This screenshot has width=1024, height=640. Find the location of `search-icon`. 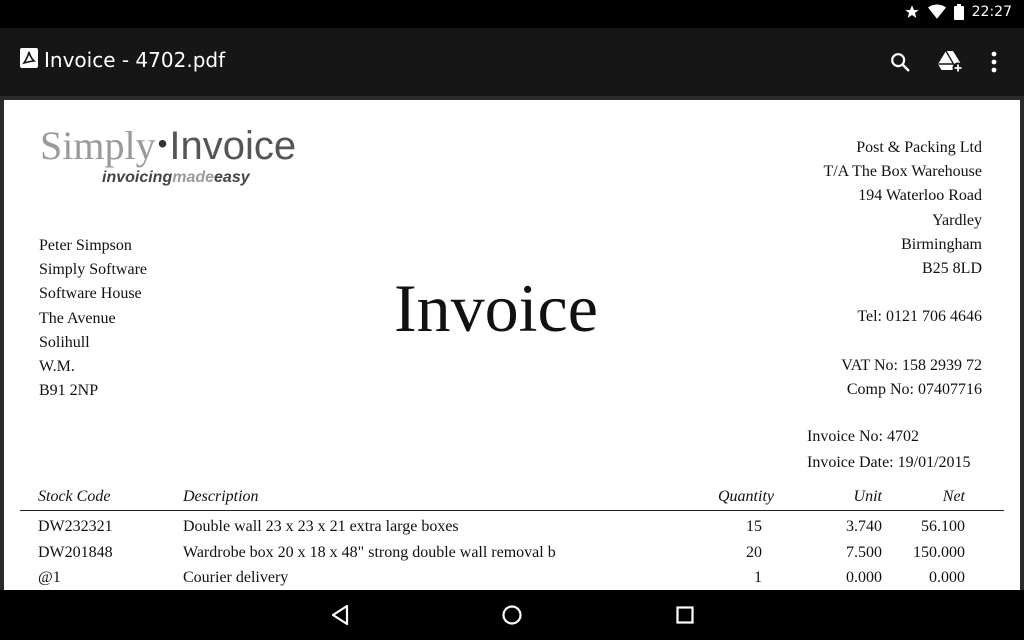

search-icon is located at coordinates (900, 62).